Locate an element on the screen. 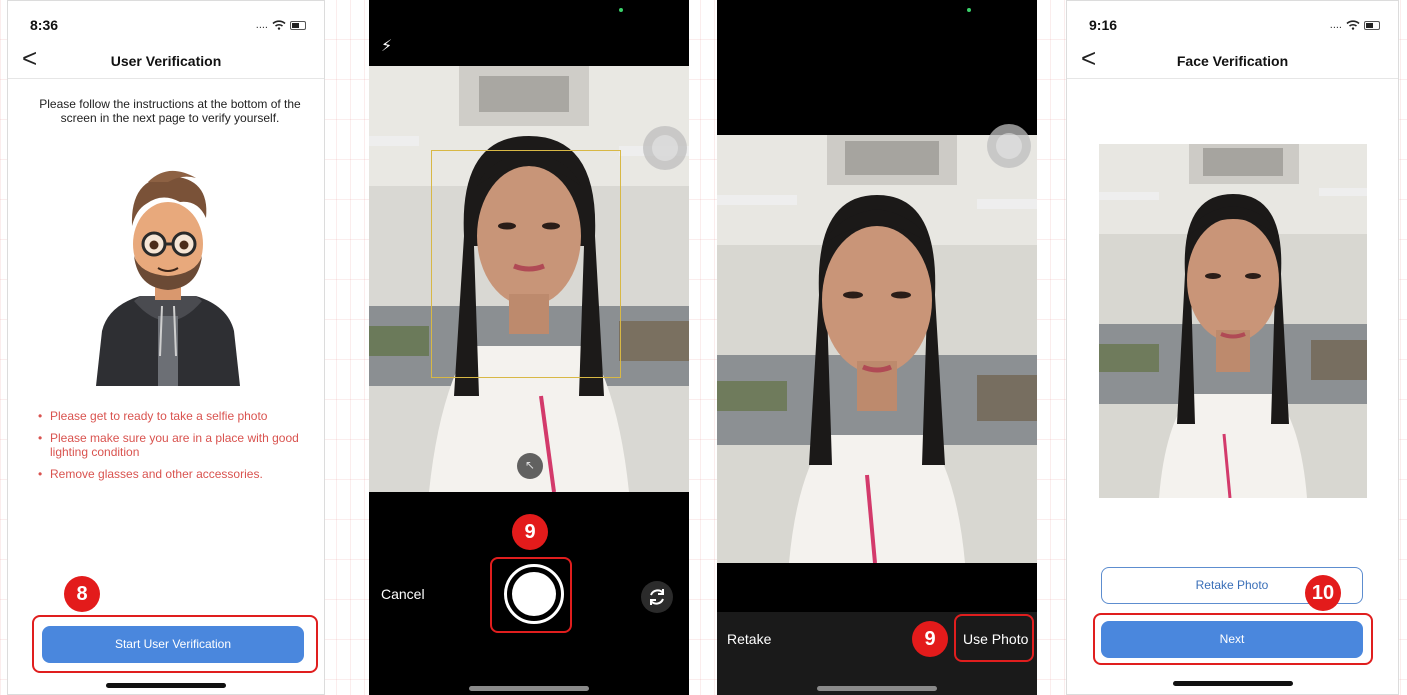  expand-icon: ↖ is located at coordinates (530, 466).